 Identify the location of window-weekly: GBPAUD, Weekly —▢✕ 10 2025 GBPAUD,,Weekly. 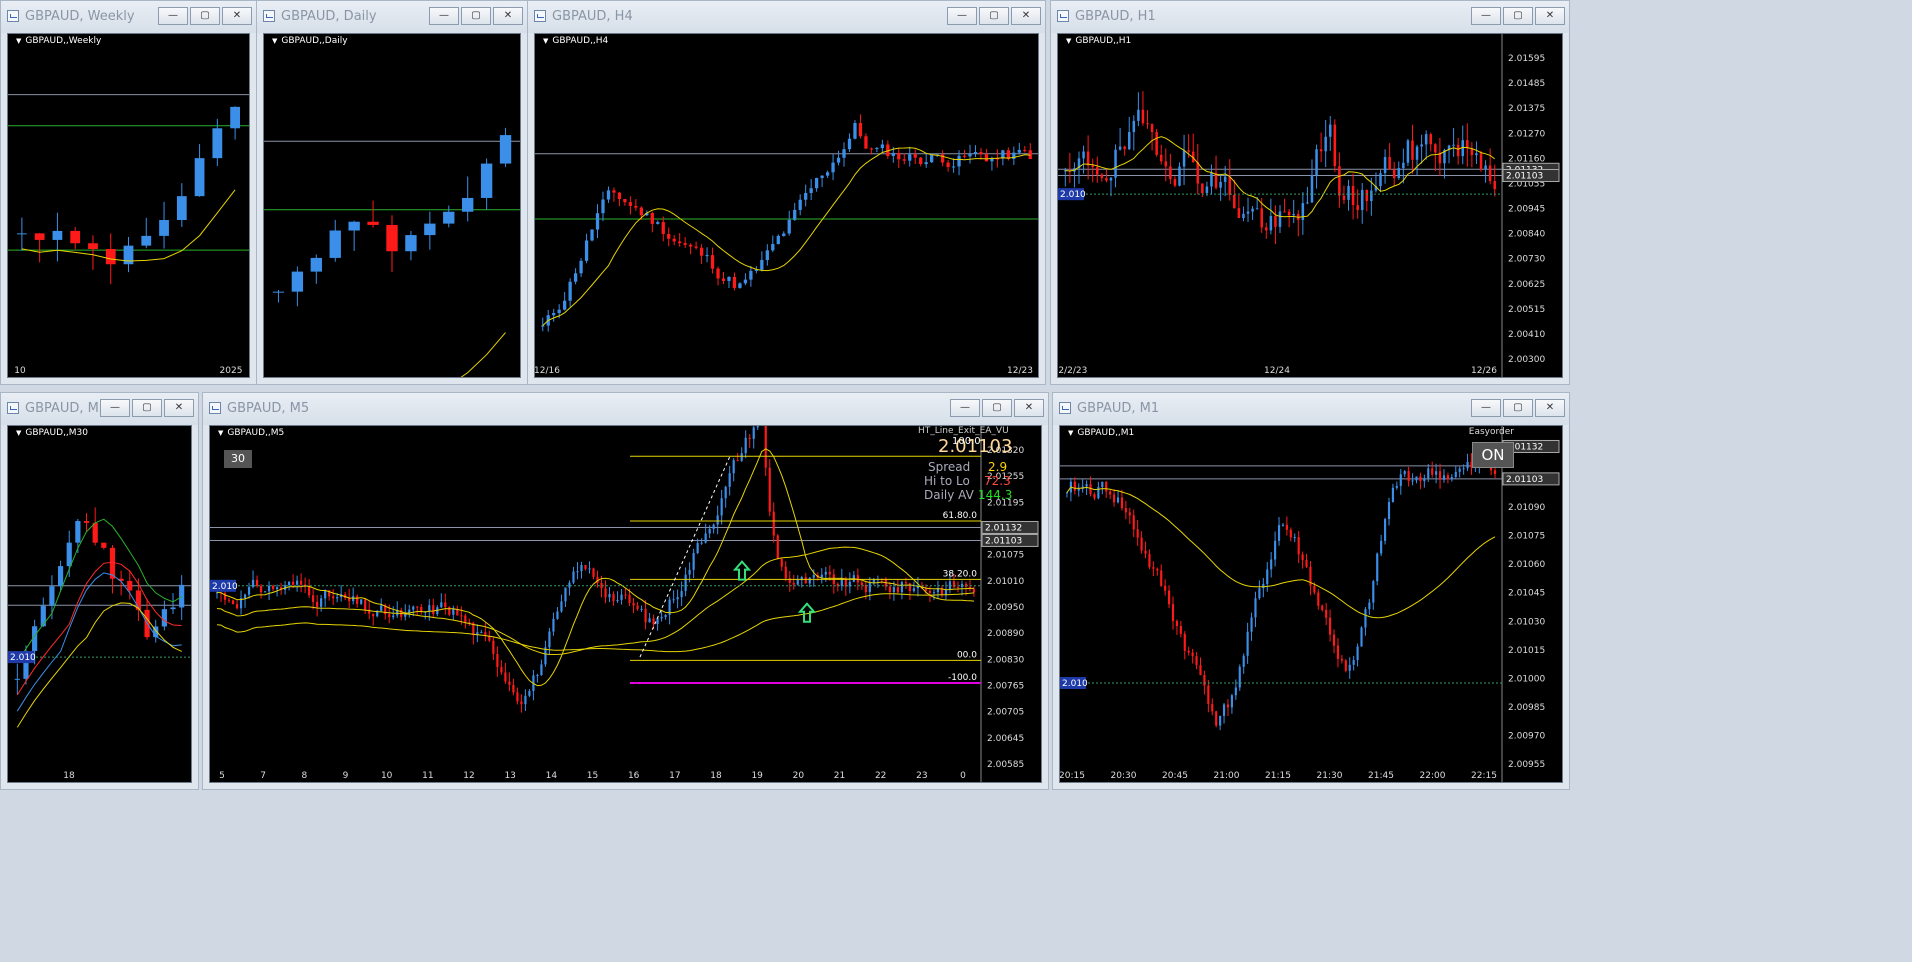
(128, 192).